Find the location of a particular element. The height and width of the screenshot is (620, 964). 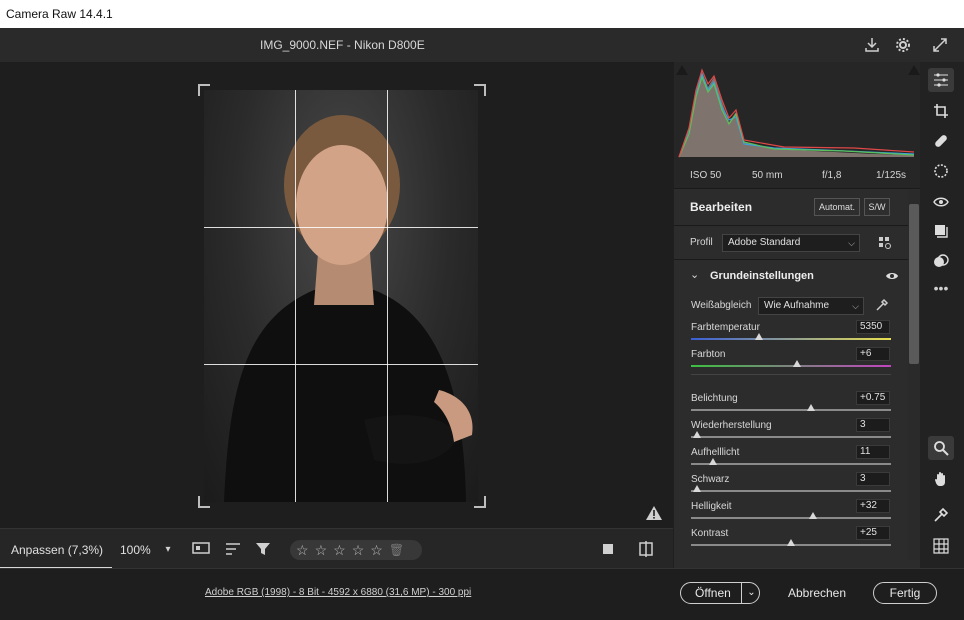

gear-icon is located at coordinates (903, 45).